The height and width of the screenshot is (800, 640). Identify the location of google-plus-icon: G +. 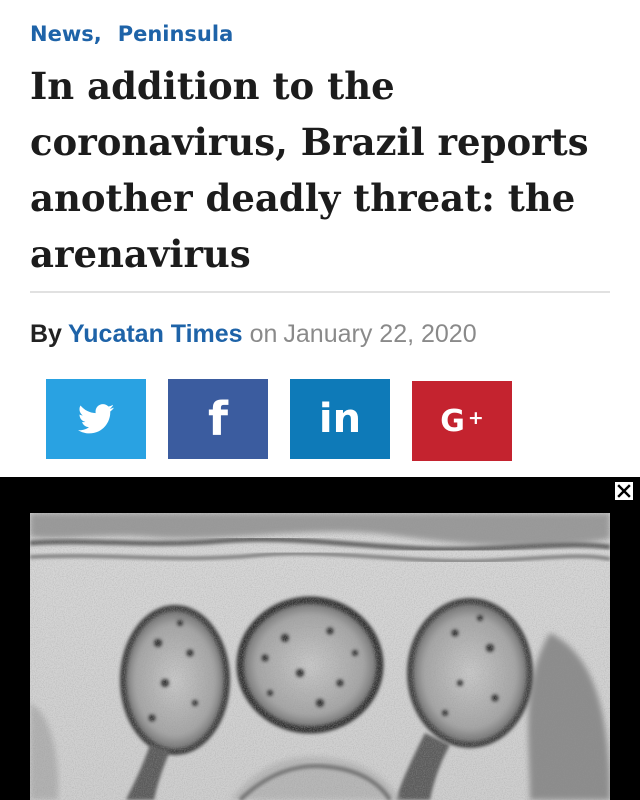
(462, 421).